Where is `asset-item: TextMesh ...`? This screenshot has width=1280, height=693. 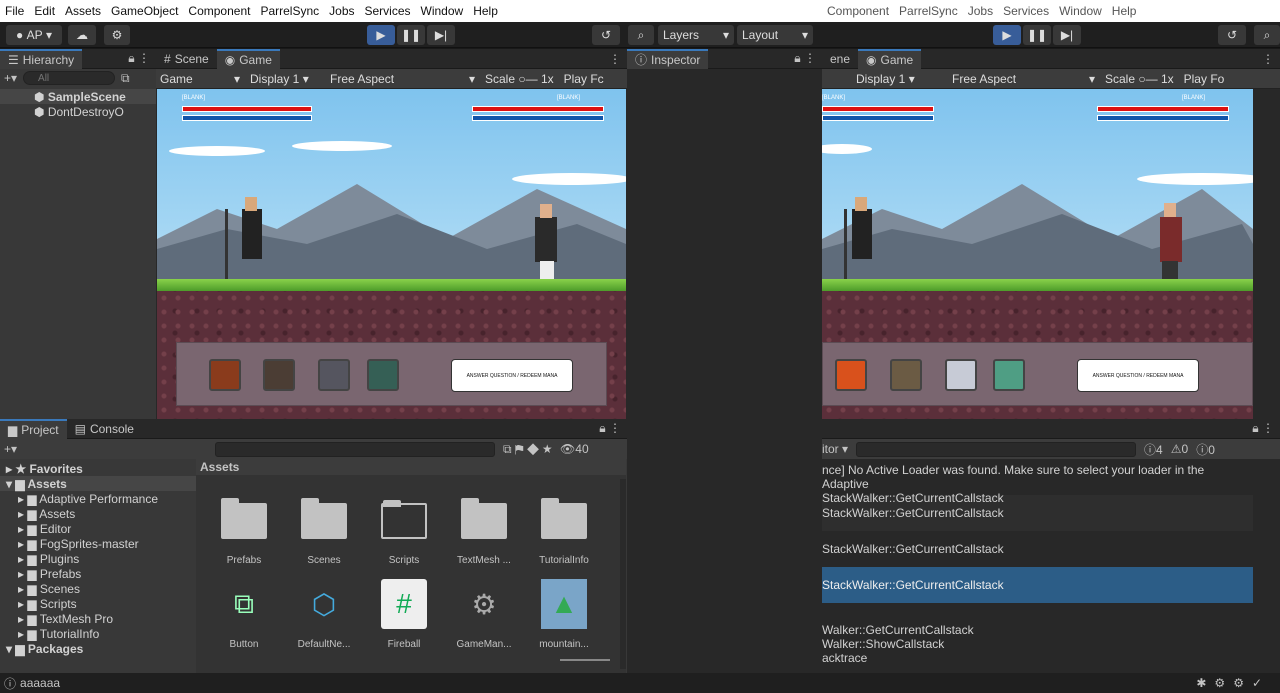 asset-item: TextMesh ... is located at coordinates (484, 530).